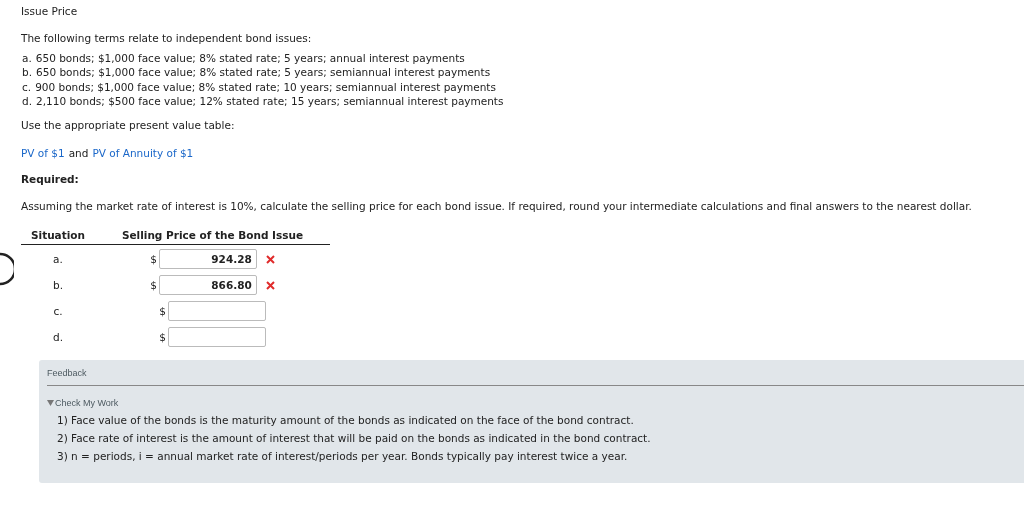 Image resolution: width=1024 pixels, height=506 pixels. Describe the element at coordinates (67, 373) in the screenshot. I see `feedback-title: Feedback` at that location.